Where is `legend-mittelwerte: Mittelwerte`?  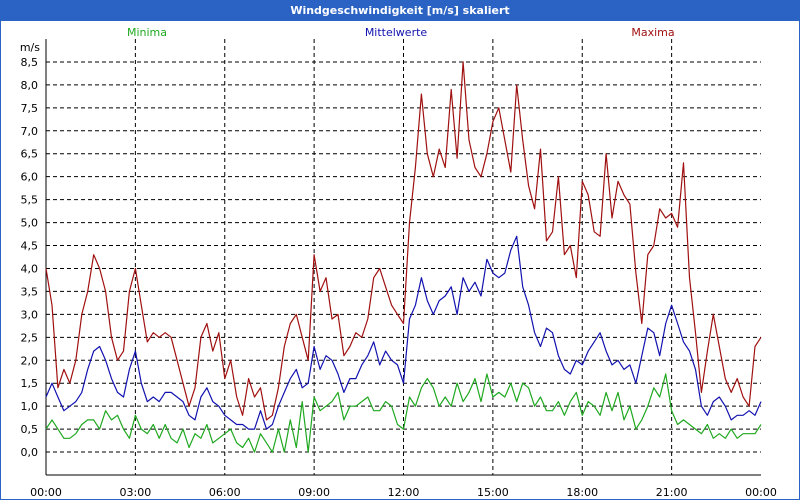
legend-mittelwerte: Mittelwerte is located at coordinates (396, 32).